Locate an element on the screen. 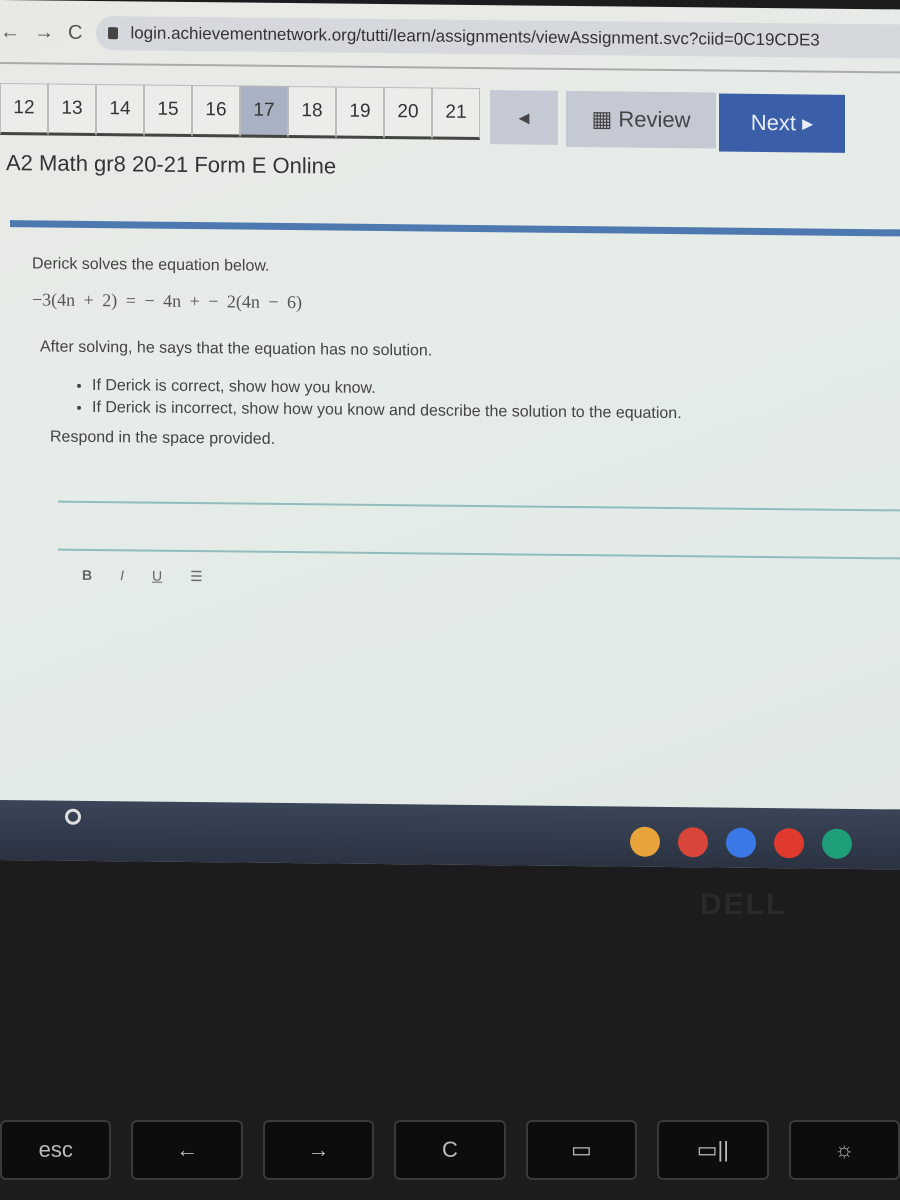 The width and height of the screenshot is (900, 1200). question-tab-15: 15 is located at coordinates (168, 111).